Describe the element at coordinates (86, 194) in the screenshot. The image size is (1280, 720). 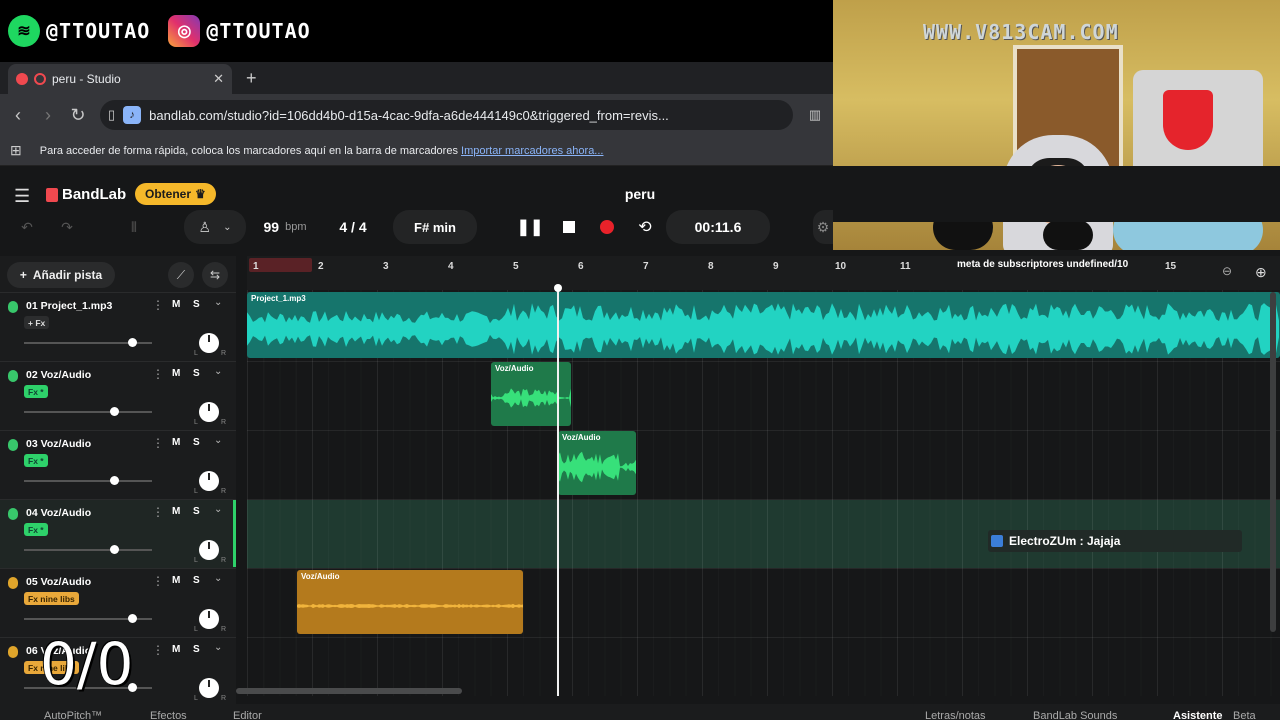
I see `bandlab-logo: BandLab` at that location.